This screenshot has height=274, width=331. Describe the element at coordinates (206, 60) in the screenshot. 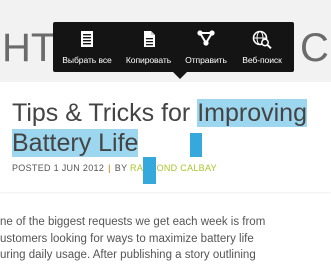

I see `share-label: Отправить` at that location.